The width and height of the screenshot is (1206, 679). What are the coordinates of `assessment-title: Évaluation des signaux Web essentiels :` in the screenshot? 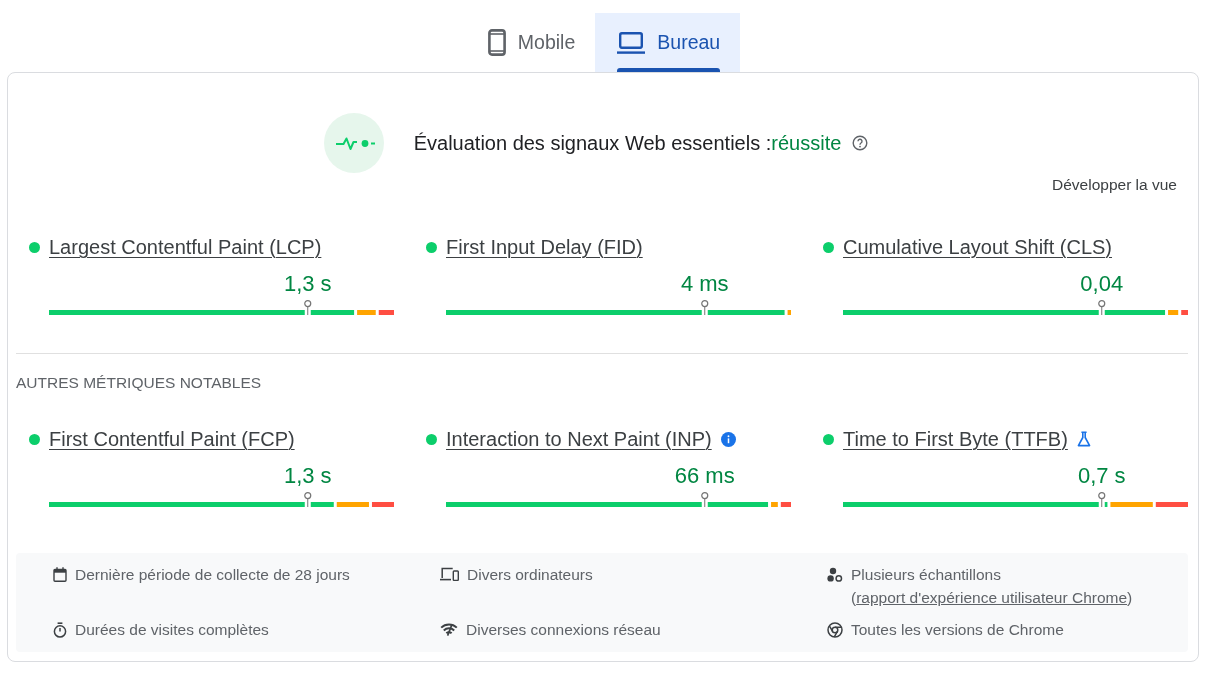 It's located at (592, 143).